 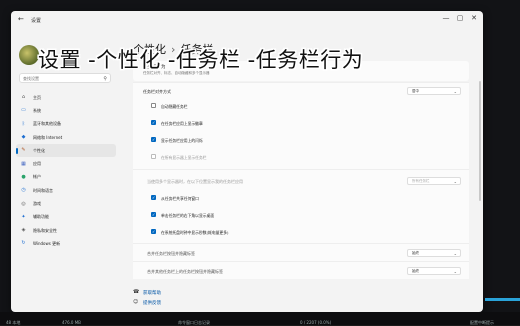 I want to click on title-bar: ← 设置 — ▢ ✕, so click(x=247, y=21).